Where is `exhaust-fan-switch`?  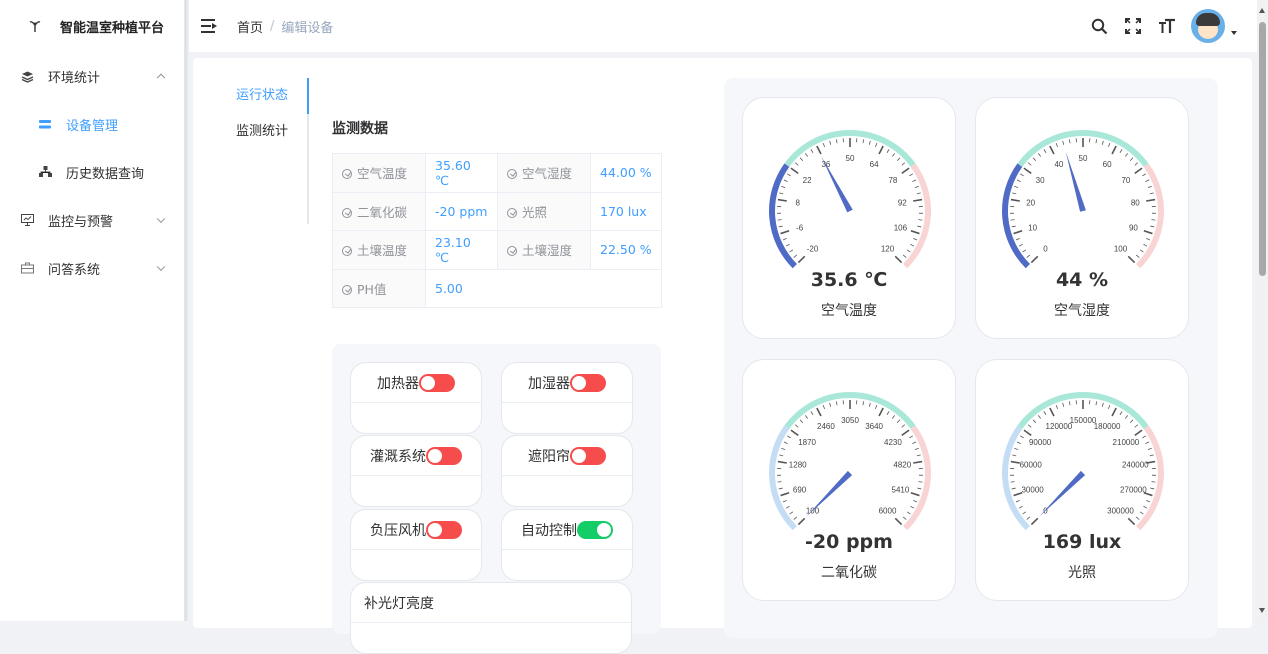
exhaust-fan-switch is located at coordinates (444, 530).